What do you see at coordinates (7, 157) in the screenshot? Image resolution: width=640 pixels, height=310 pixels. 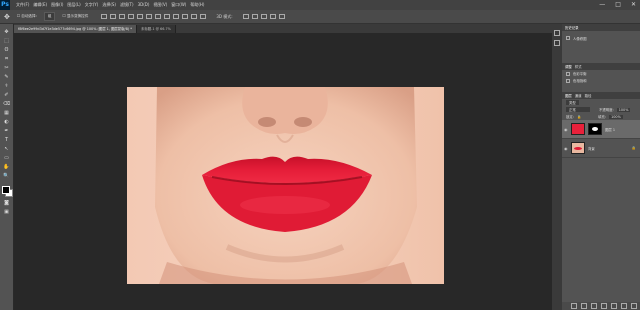 I see `rectangle-tool-icon: ▭` at bounding box center [7, 157].